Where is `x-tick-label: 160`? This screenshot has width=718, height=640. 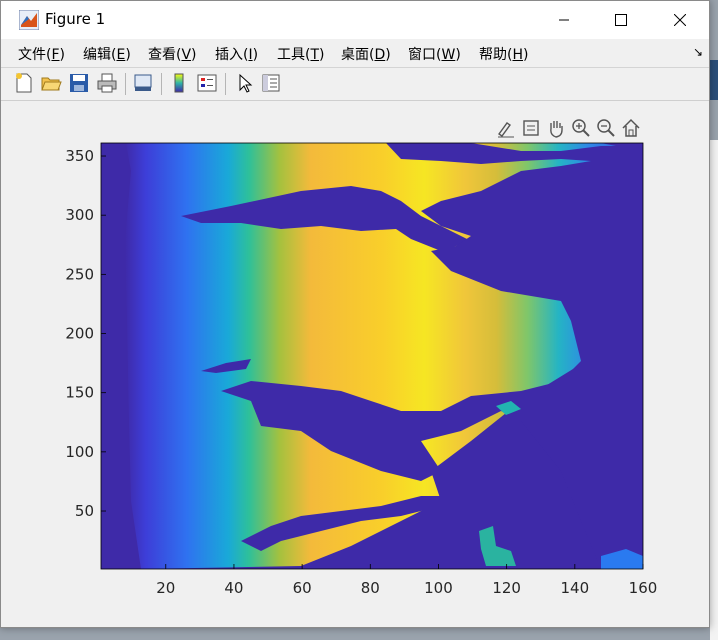 x-tick-label: 160 is located at coordinates (643, 588).